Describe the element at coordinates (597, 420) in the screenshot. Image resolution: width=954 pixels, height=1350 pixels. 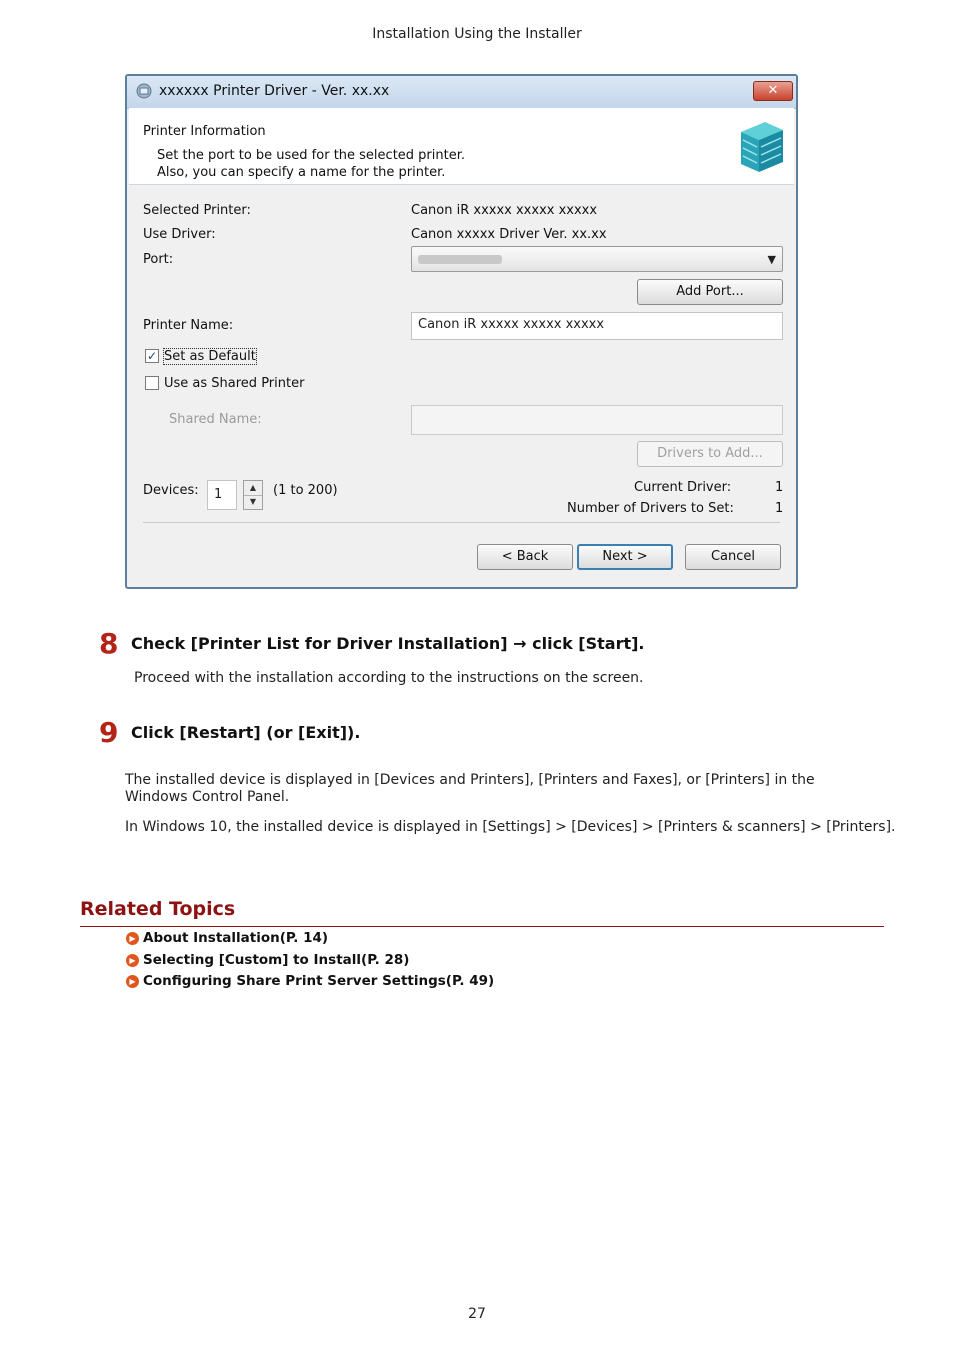
I see `shared-name-field` at that location.